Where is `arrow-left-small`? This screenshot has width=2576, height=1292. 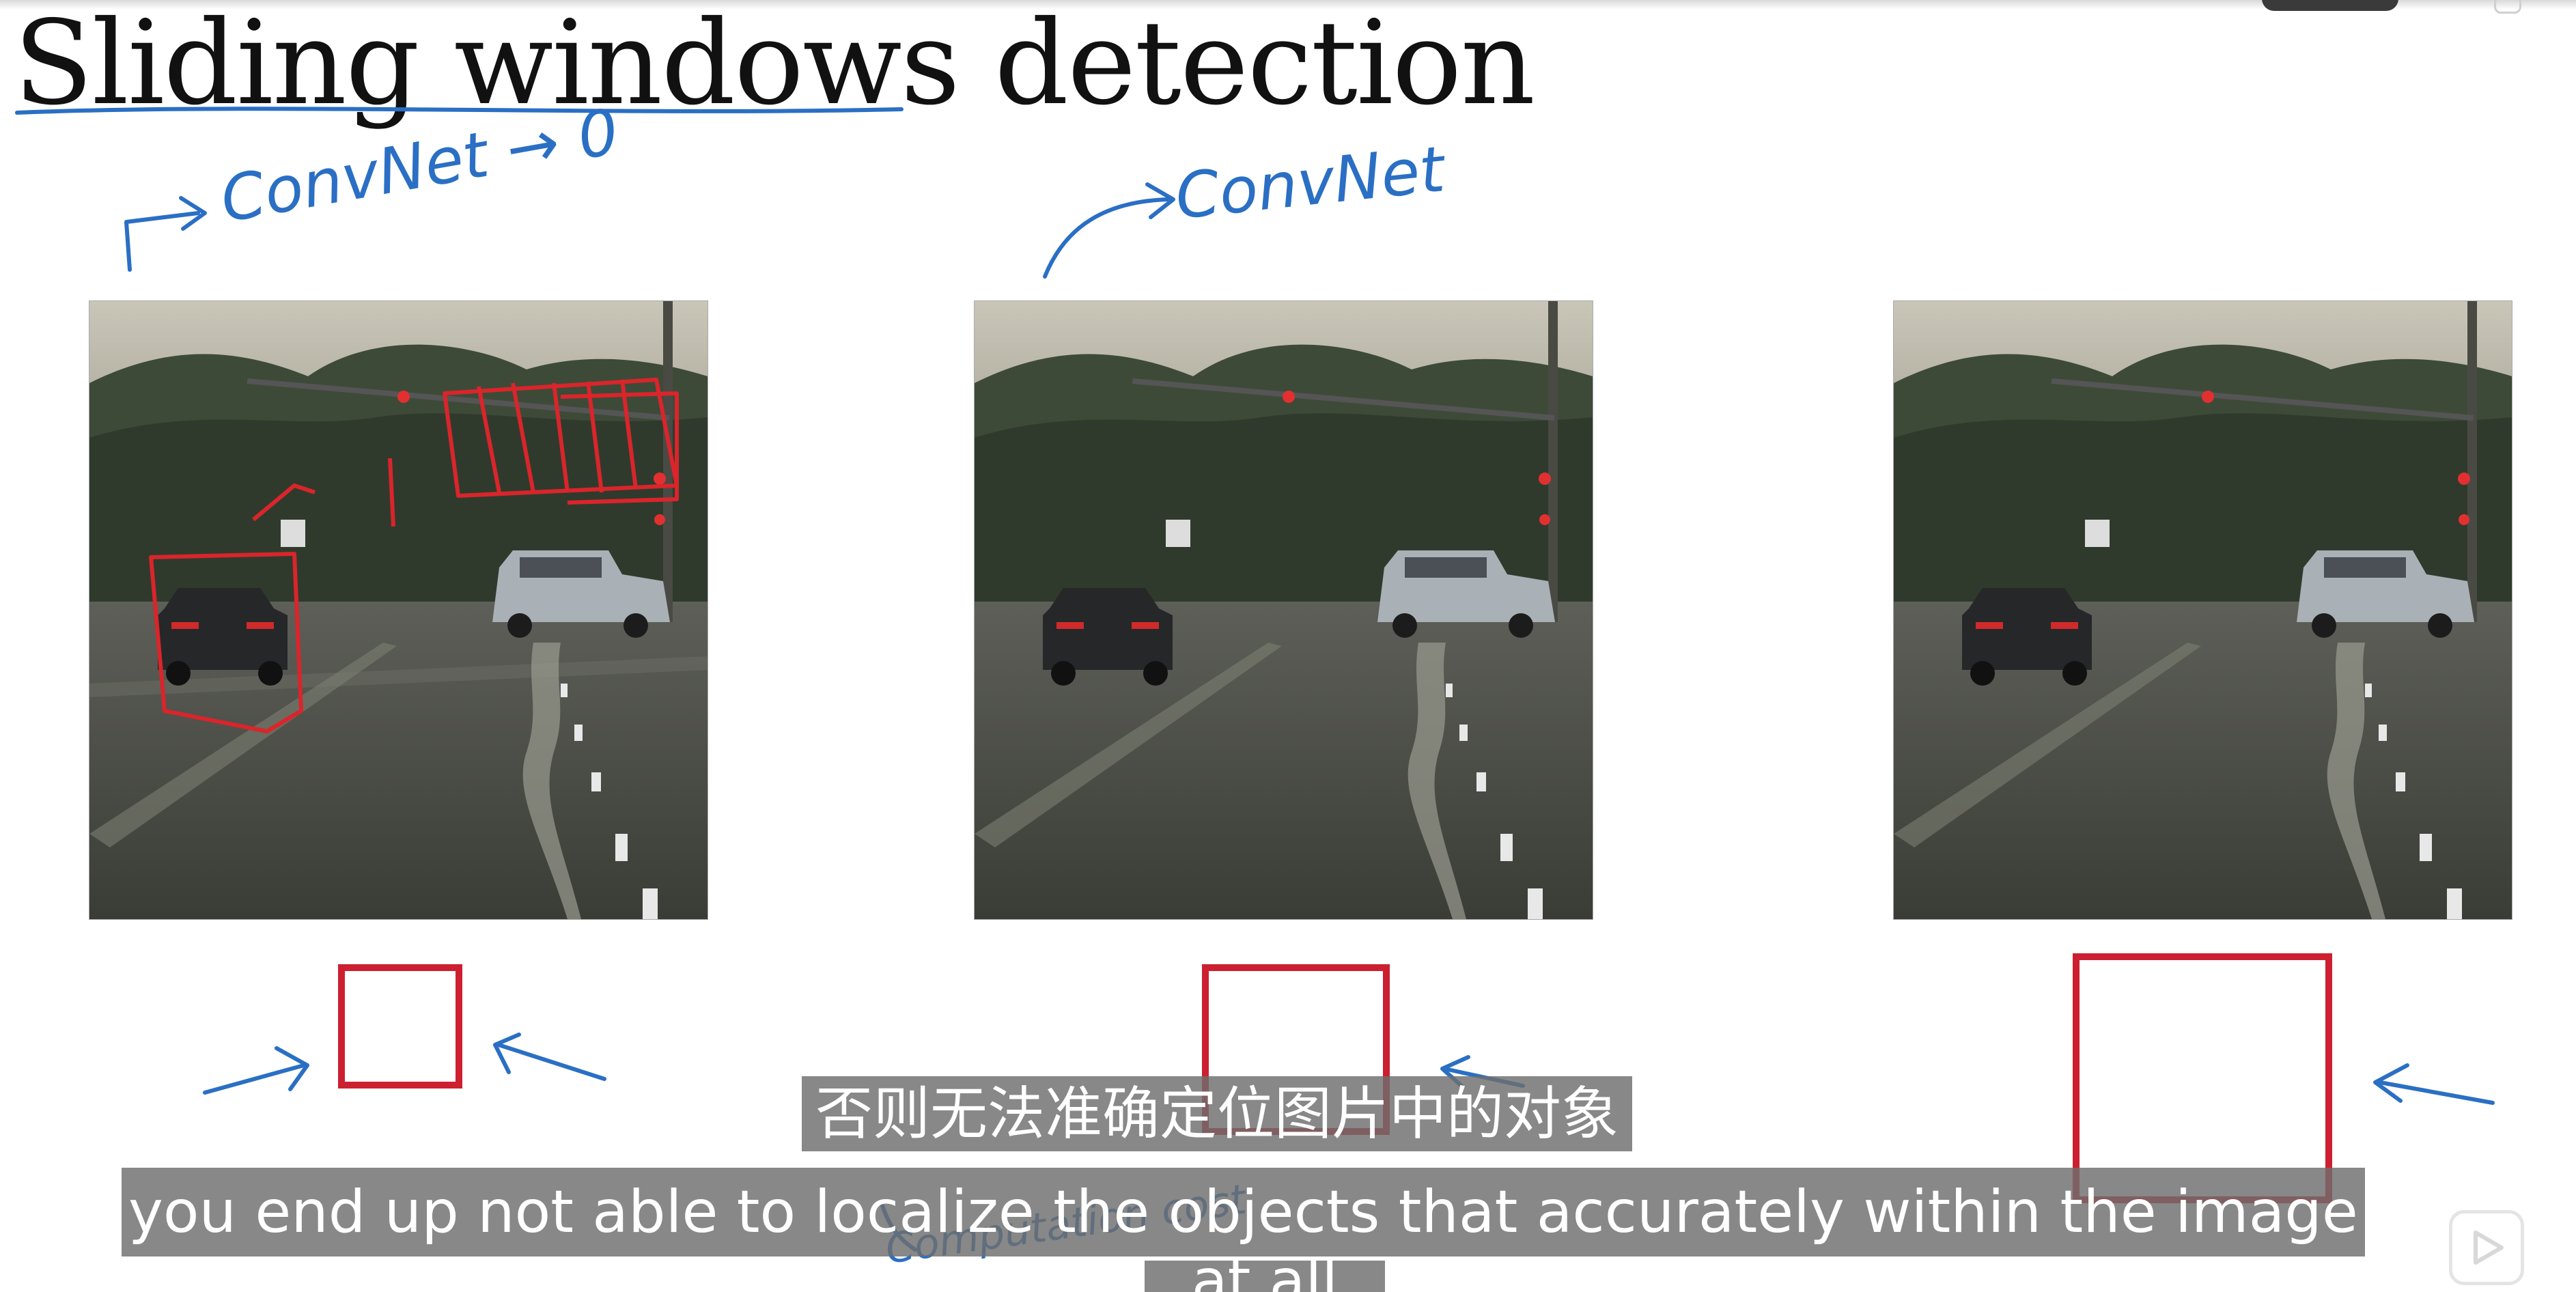
arrow-left-small is located at coordinates (254, 1079).